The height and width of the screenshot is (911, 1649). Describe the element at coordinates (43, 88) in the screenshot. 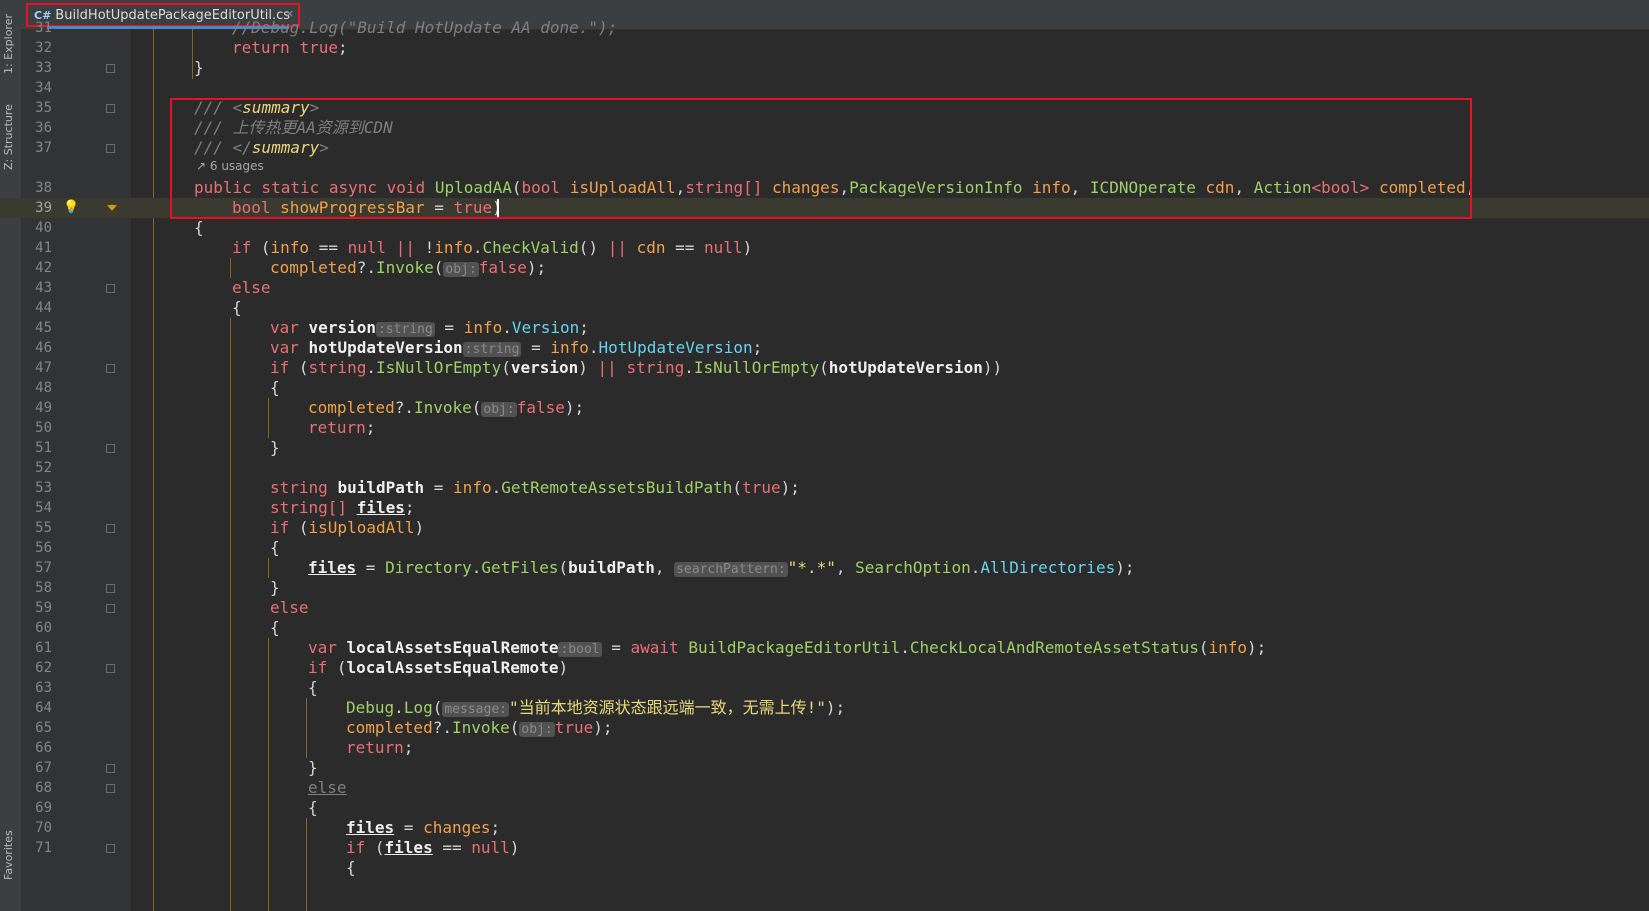

I see `line-number: 34` at that location.